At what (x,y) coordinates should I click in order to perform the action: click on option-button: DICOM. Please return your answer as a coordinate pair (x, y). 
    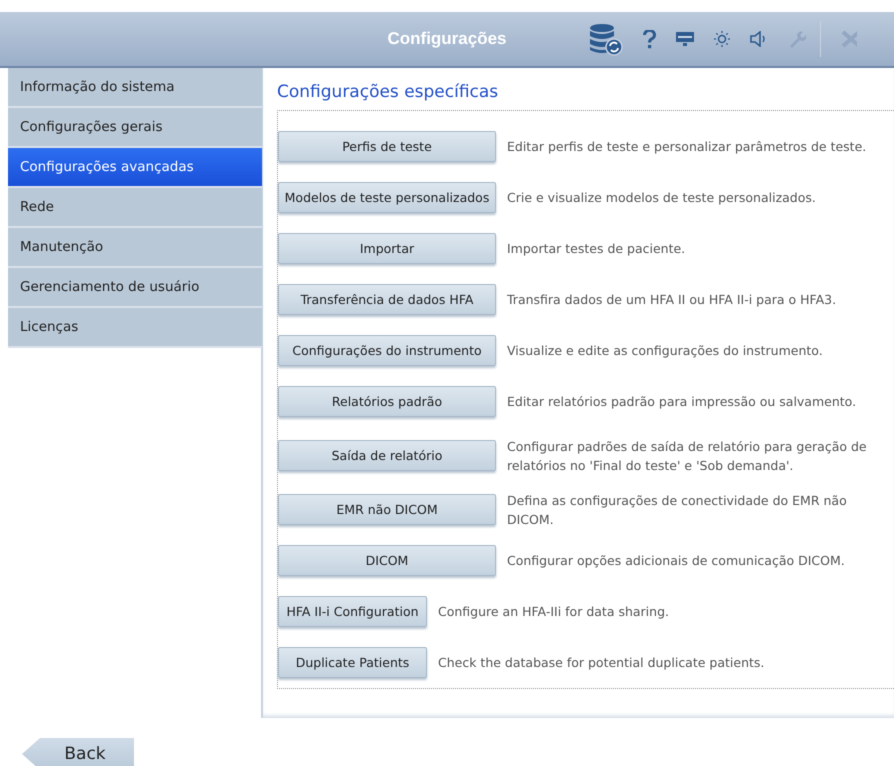
    Looking at the image, I should click on (387, 560).